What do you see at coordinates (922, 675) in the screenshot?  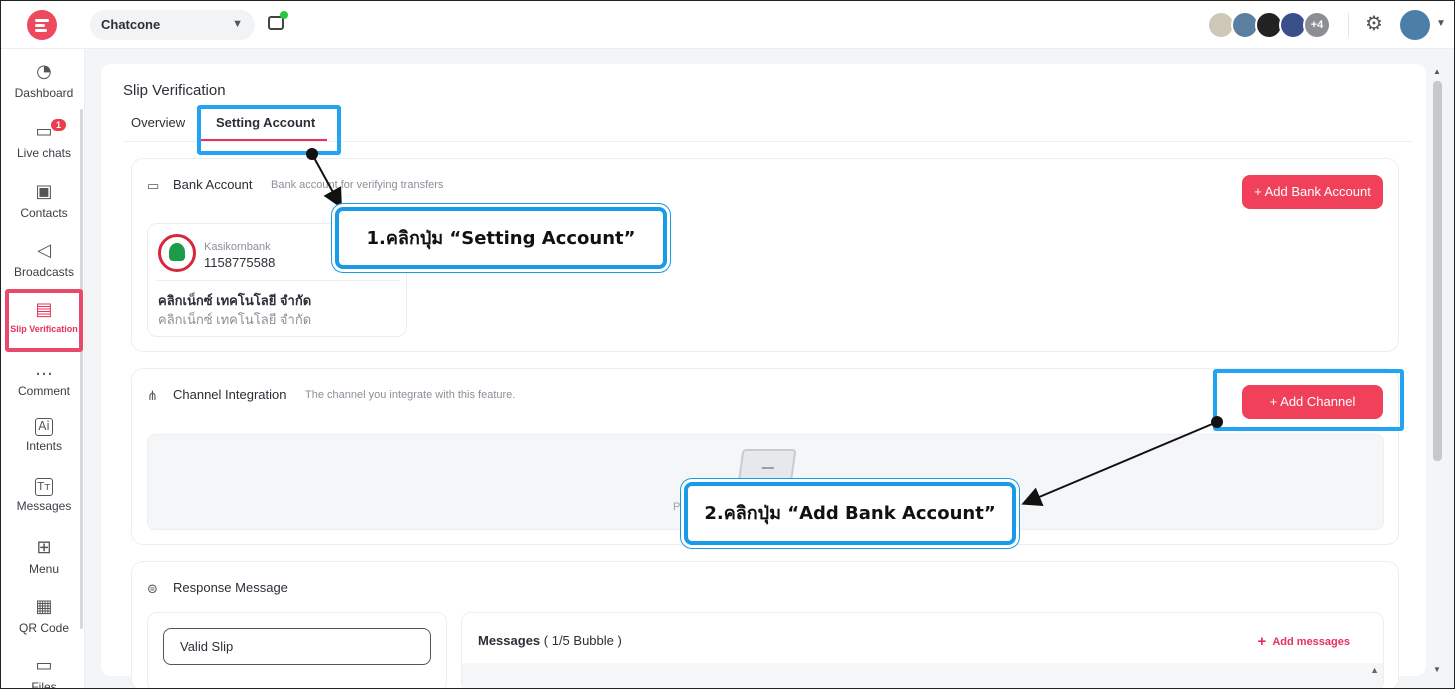 I see `messages-list` at bounding box center [922, 675].